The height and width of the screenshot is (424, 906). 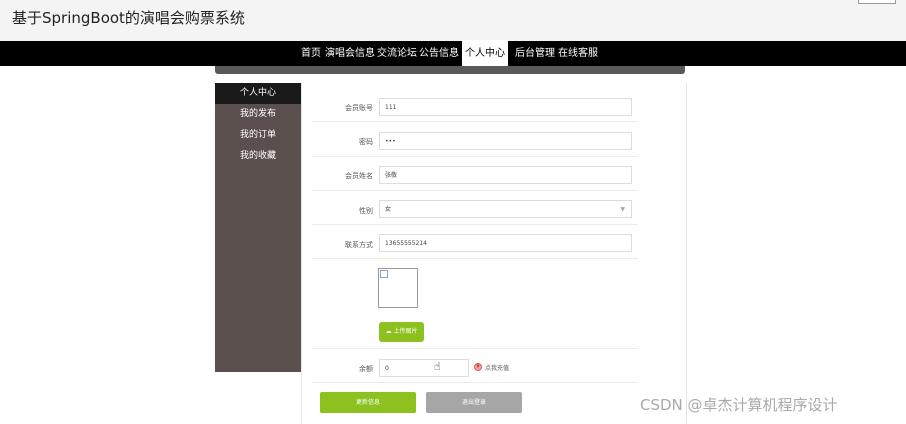 What do you see at coordinates (368, 402) in the screenshot?
I see `update-info-button: 更新信息` at bounding box center [368, 402].